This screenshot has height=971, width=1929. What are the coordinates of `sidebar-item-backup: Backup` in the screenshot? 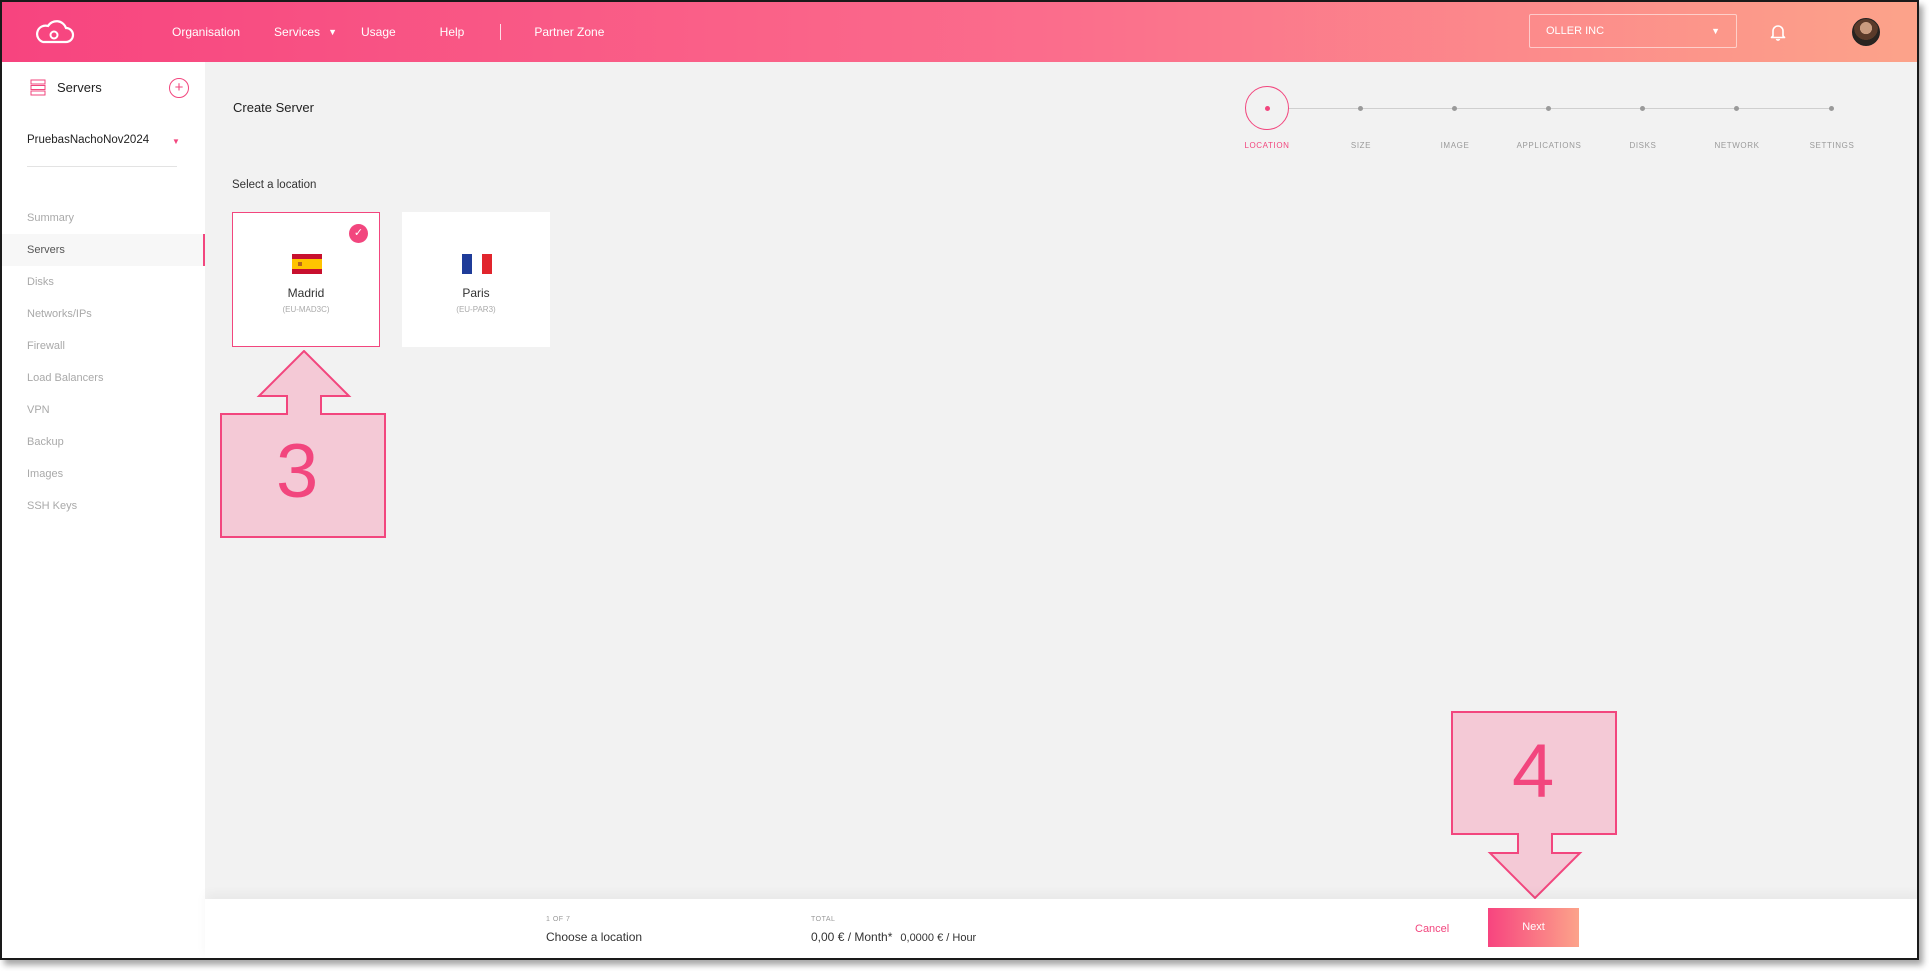 It's located at (103, 442).